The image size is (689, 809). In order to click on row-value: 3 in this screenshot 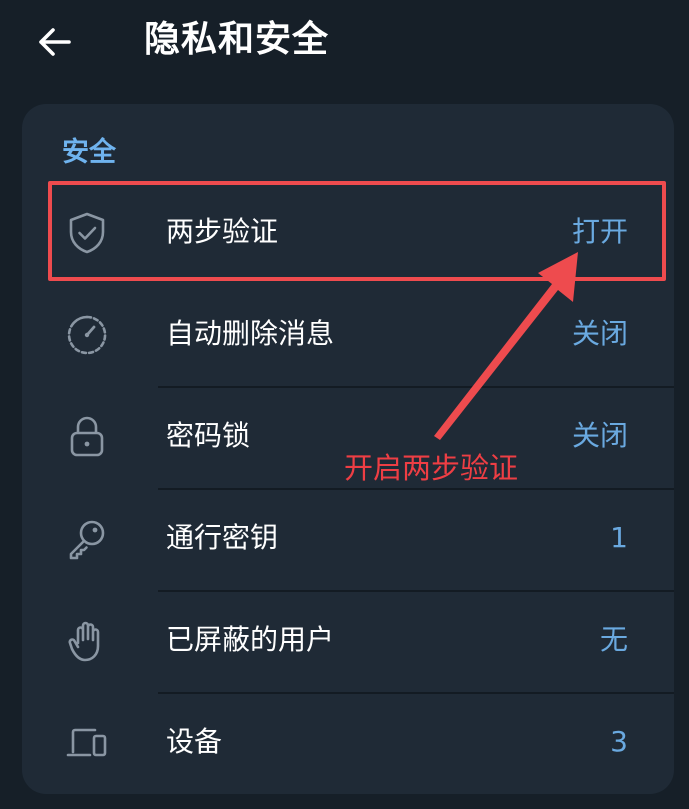, I will do `click(619, 741)`.